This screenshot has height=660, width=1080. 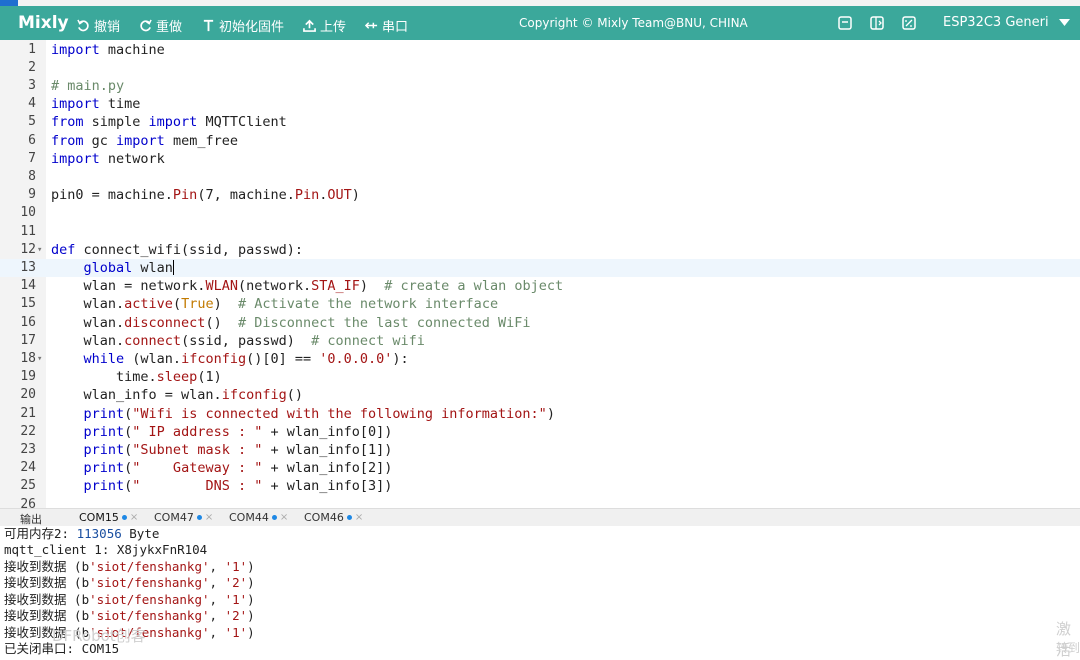 I want to click on code-line: 7 import network, so click(x=540, y=159).